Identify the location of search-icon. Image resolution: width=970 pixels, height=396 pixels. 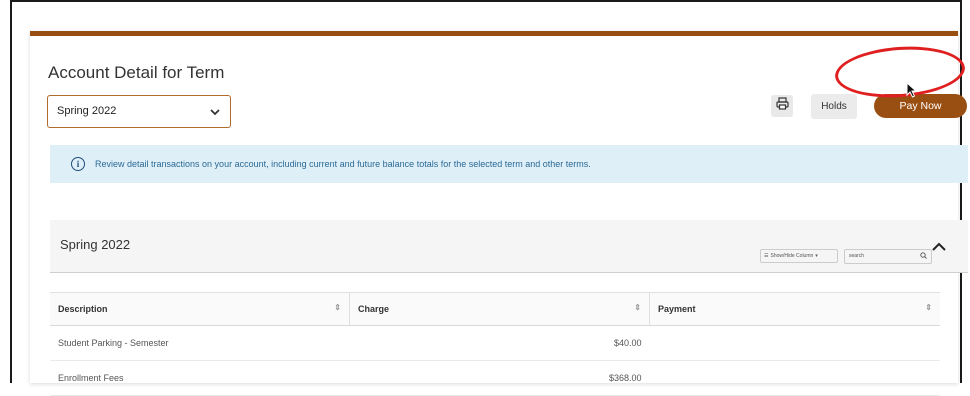
(923, 256).